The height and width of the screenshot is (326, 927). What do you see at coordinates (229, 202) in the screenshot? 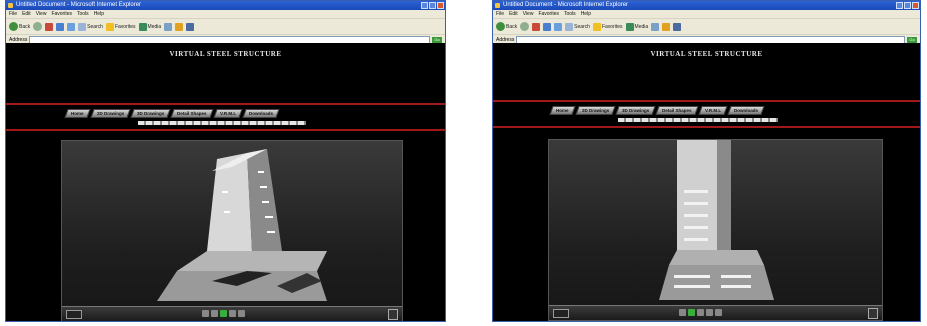
I see `tower-face-left` at bounding box center [229, 202].